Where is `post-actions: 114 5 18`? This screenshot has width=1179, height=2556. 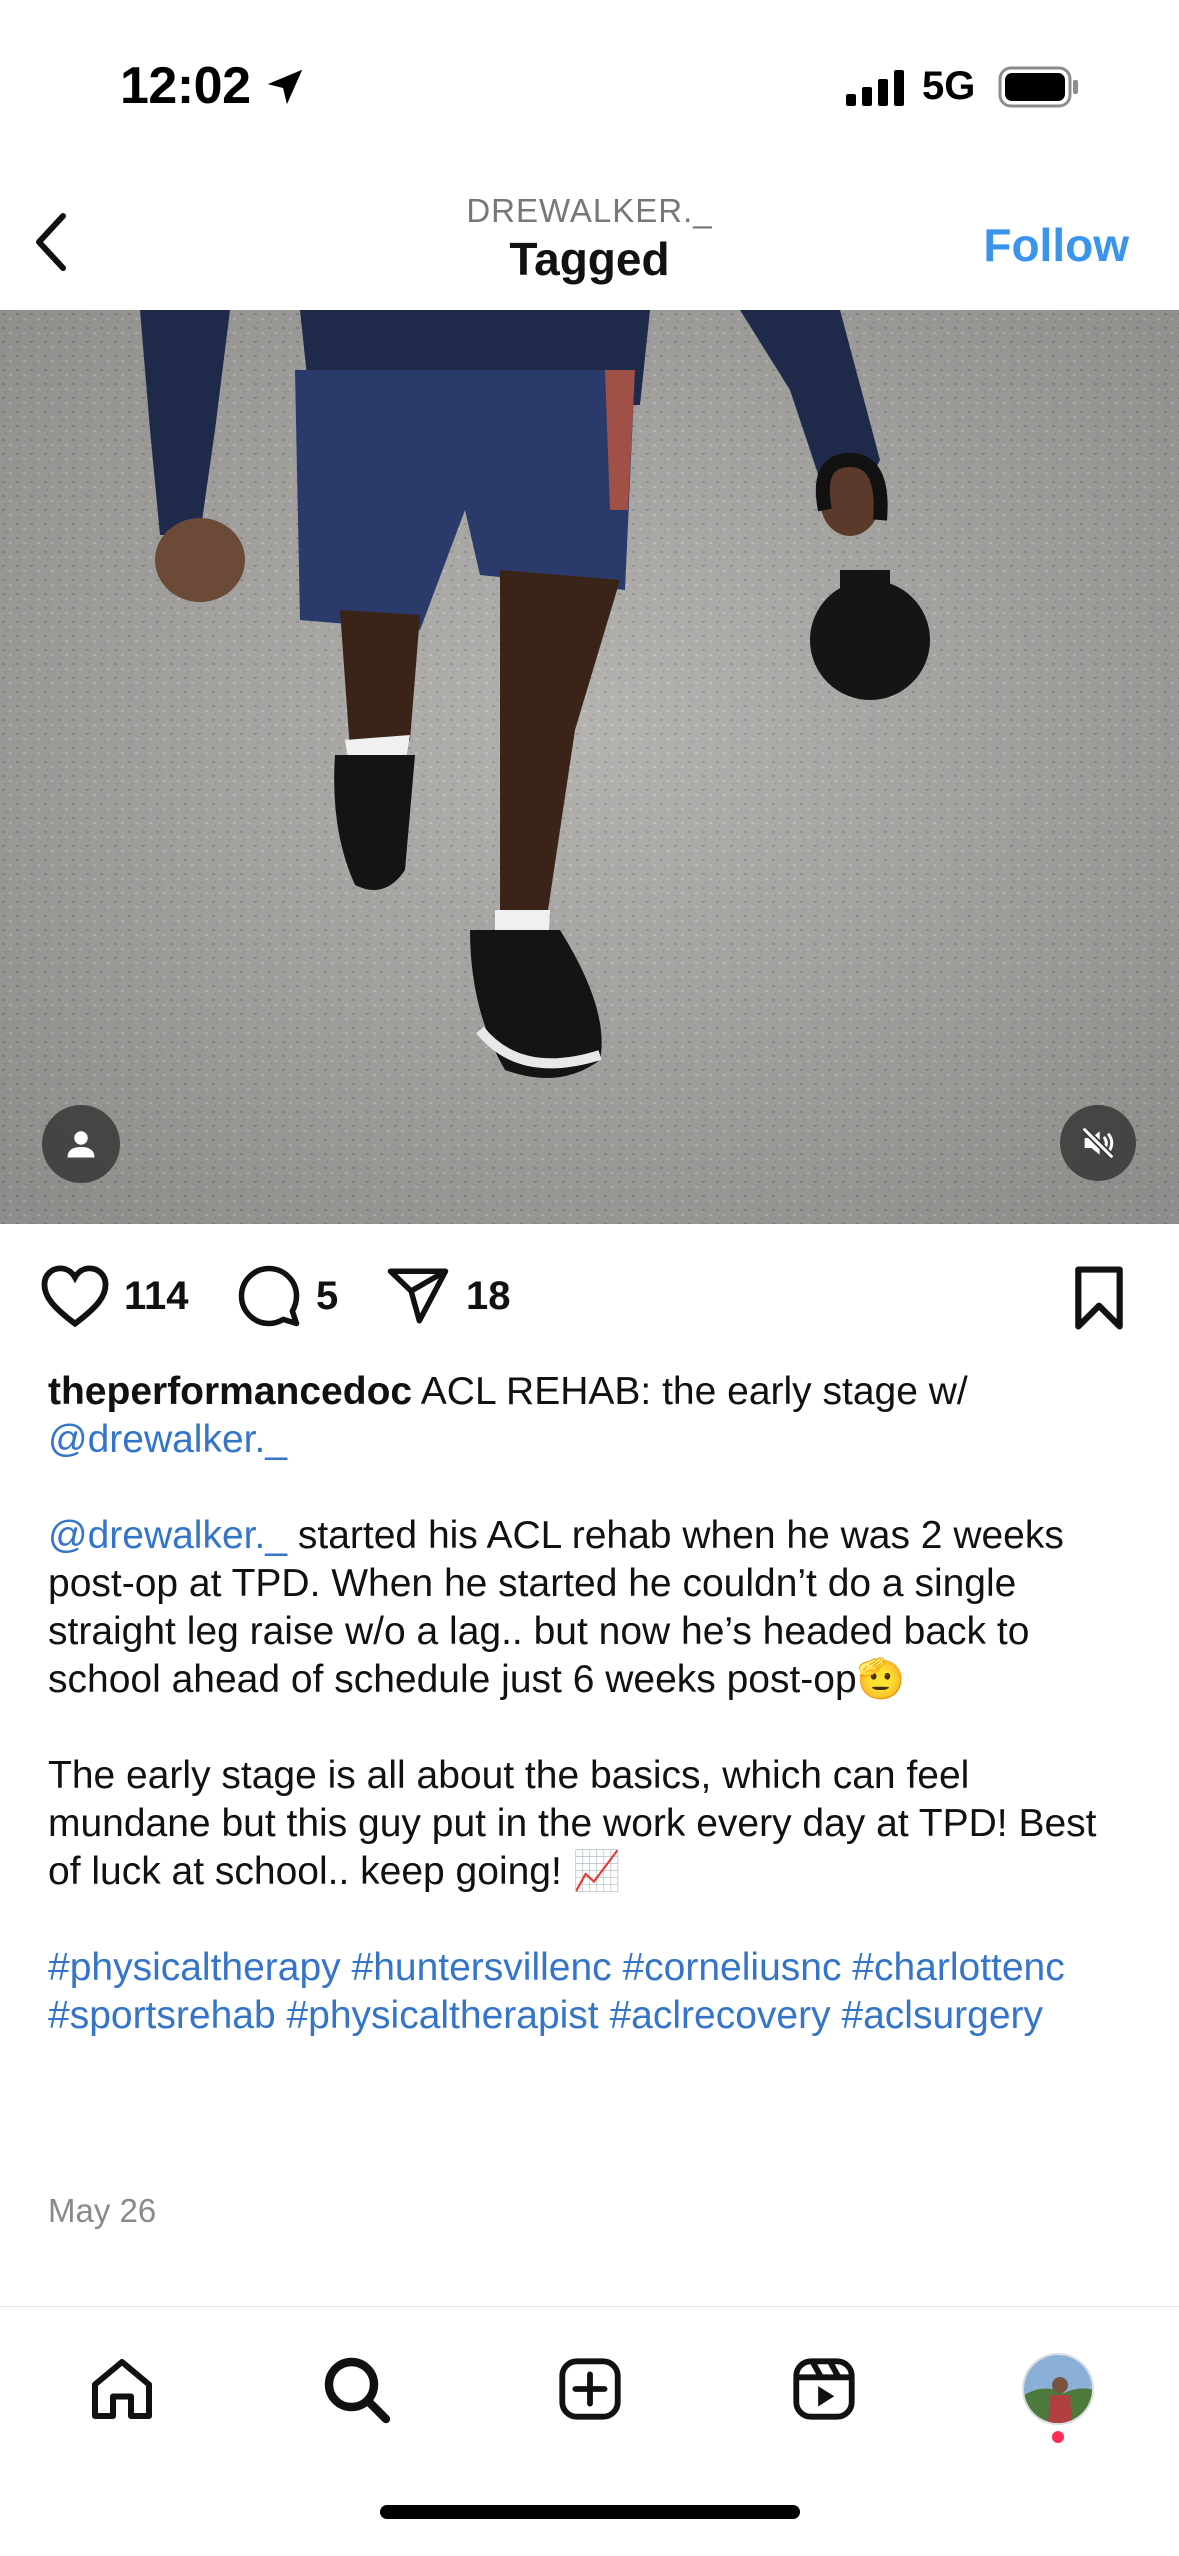
post-actions: 114 5 18 is located at coordinates (589, 1296).